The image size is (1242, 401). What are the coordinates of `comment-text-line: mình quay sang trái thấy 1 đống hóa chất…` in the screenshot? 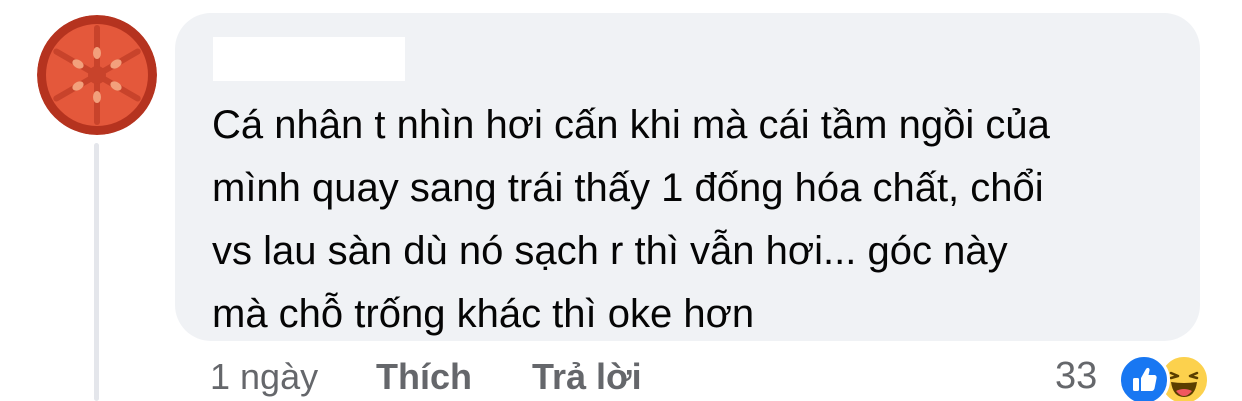 It's located at (628, 188).